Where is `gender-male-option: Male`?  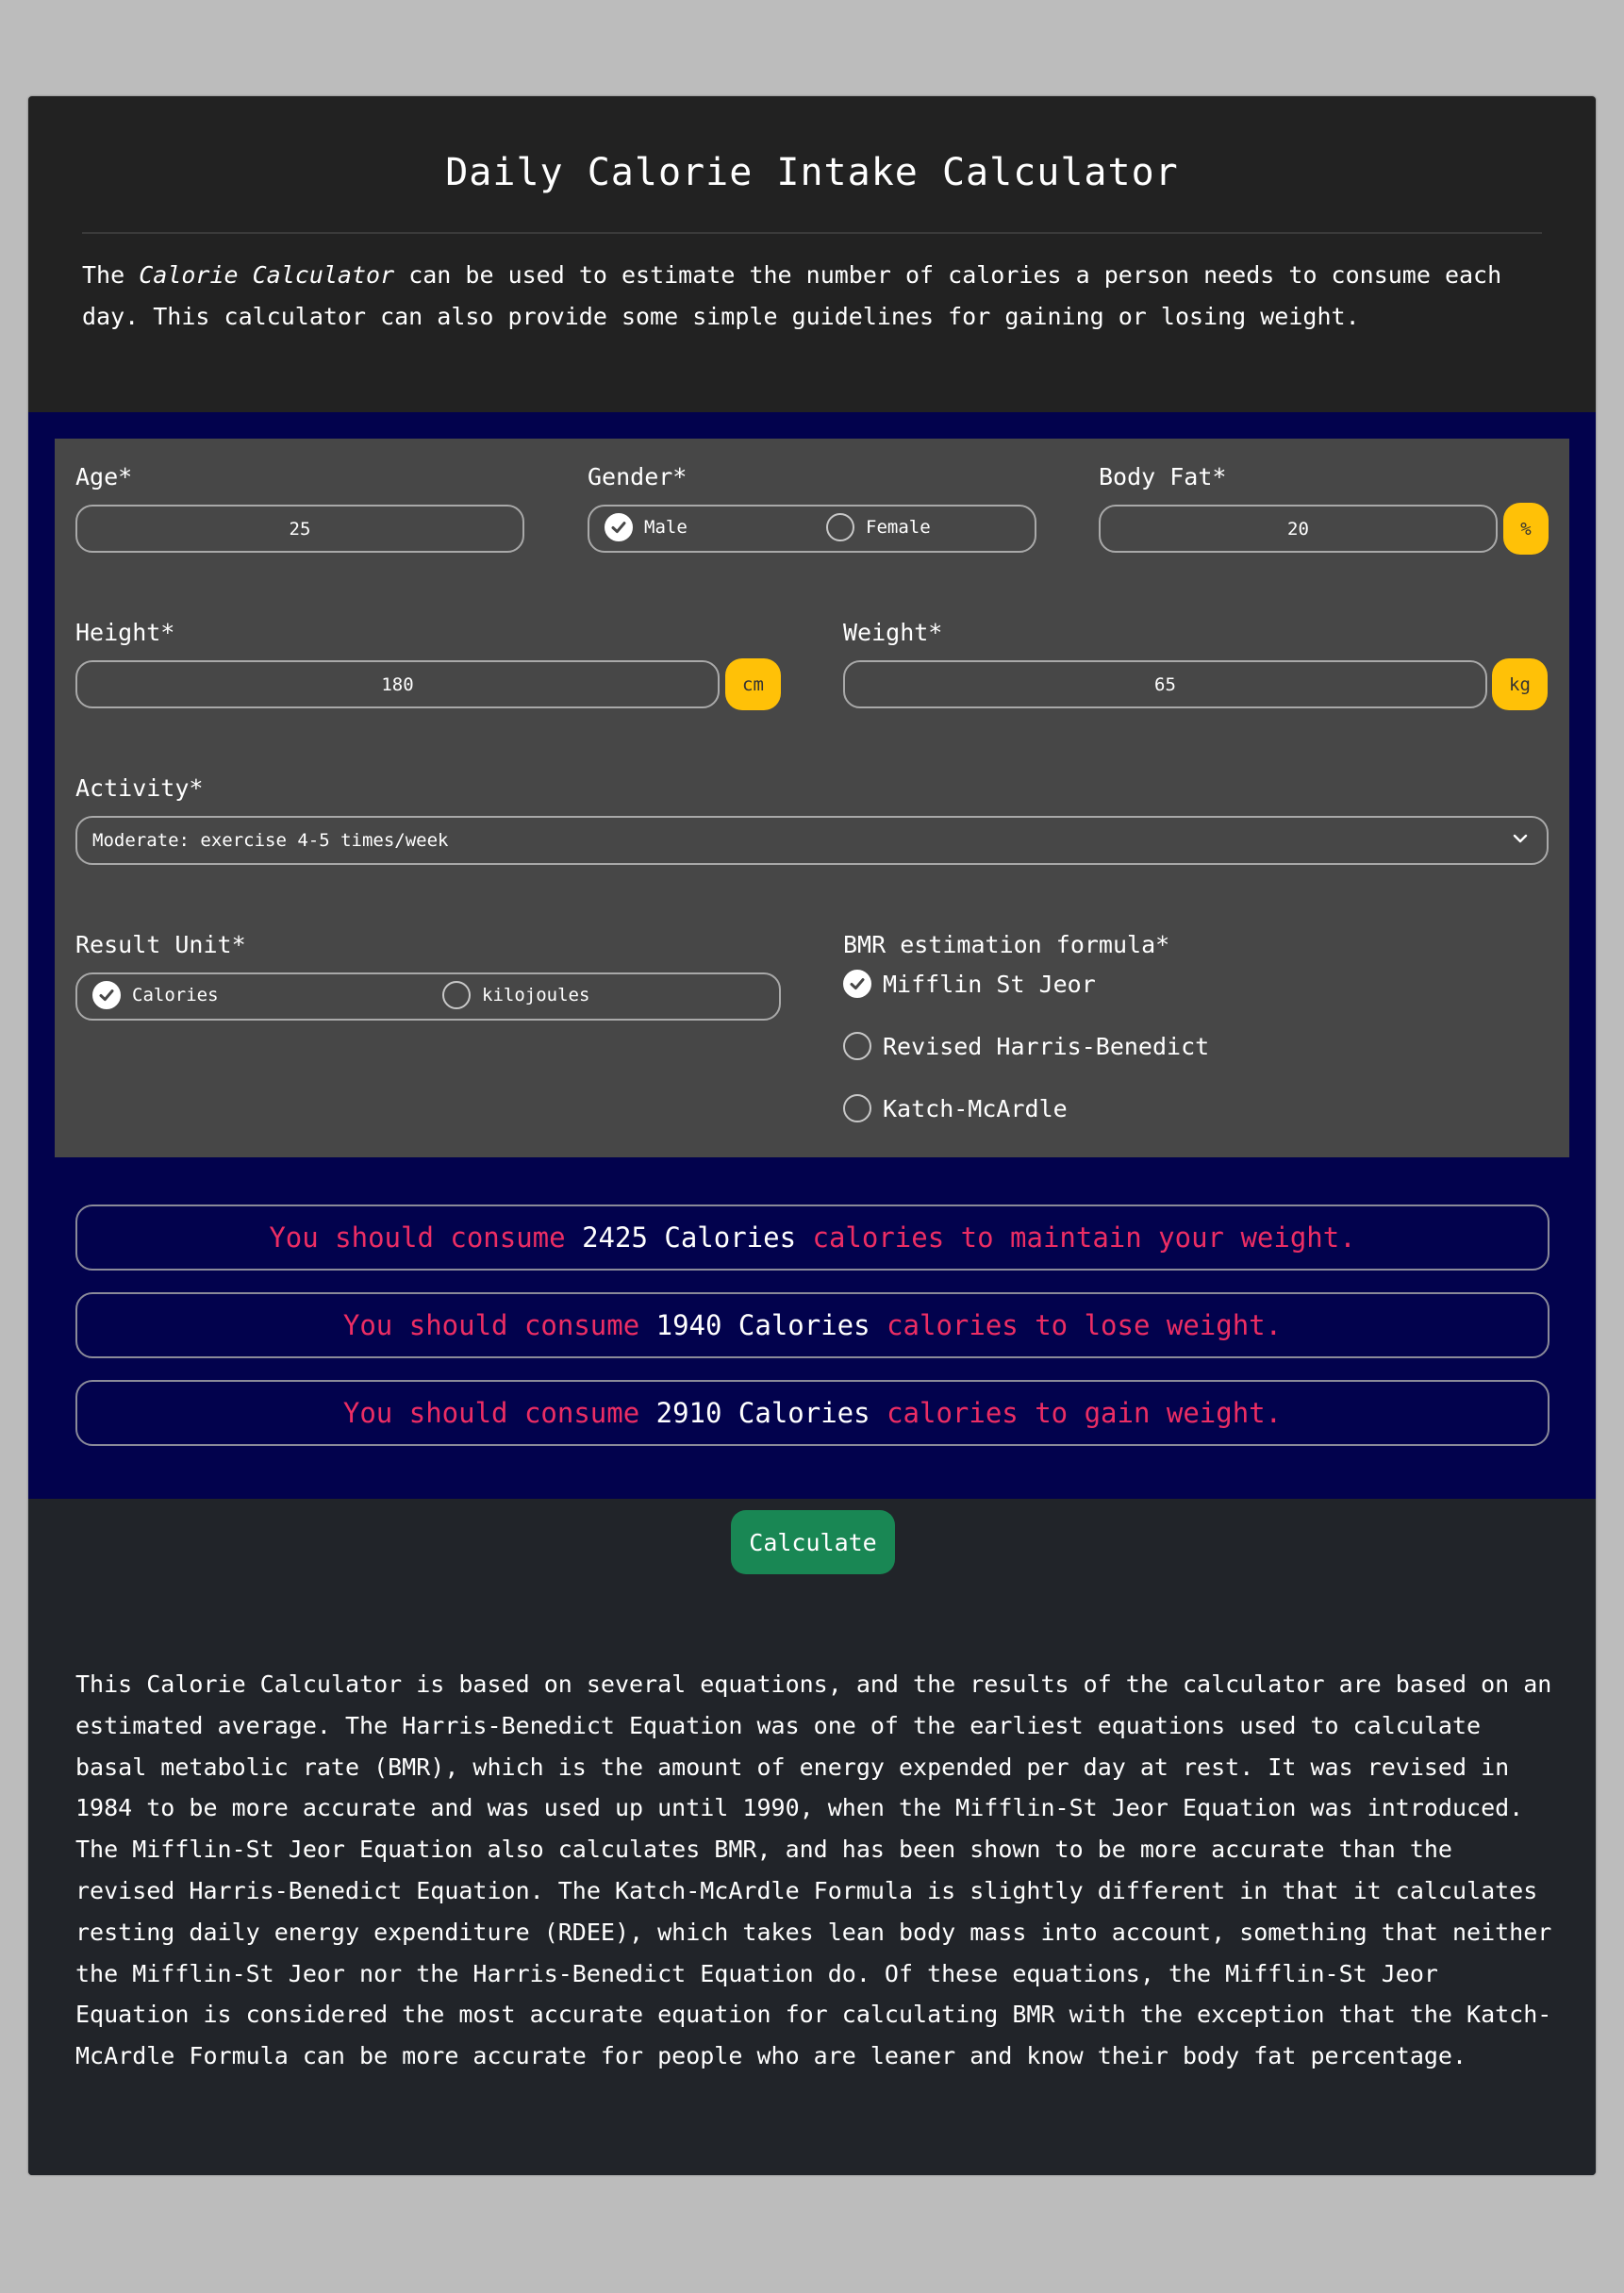 gender-male-option: Male is located at coordinates (646, 527).